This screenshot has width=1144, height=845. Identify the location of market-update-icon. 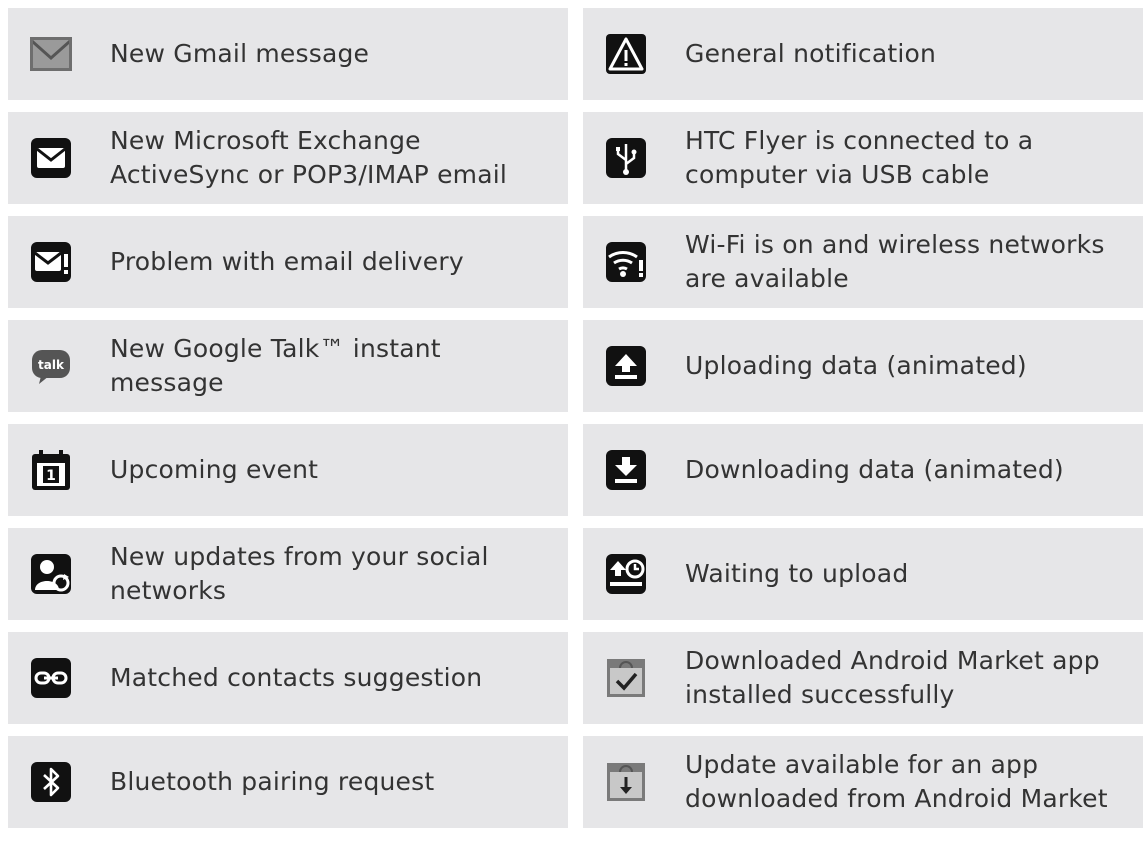
(626, 782).